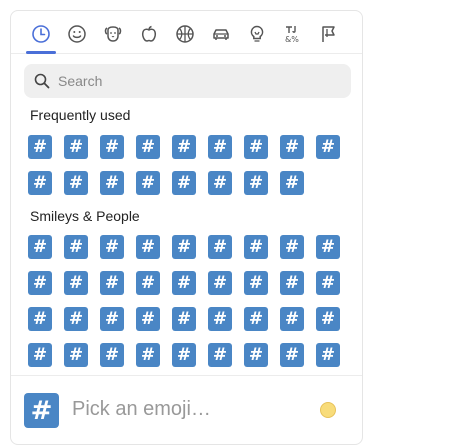 This screenshot has width=450, height=447. Describe the element at coordinates (41, 410) in the screenshot. I see `preview-emoji: #` at that location.